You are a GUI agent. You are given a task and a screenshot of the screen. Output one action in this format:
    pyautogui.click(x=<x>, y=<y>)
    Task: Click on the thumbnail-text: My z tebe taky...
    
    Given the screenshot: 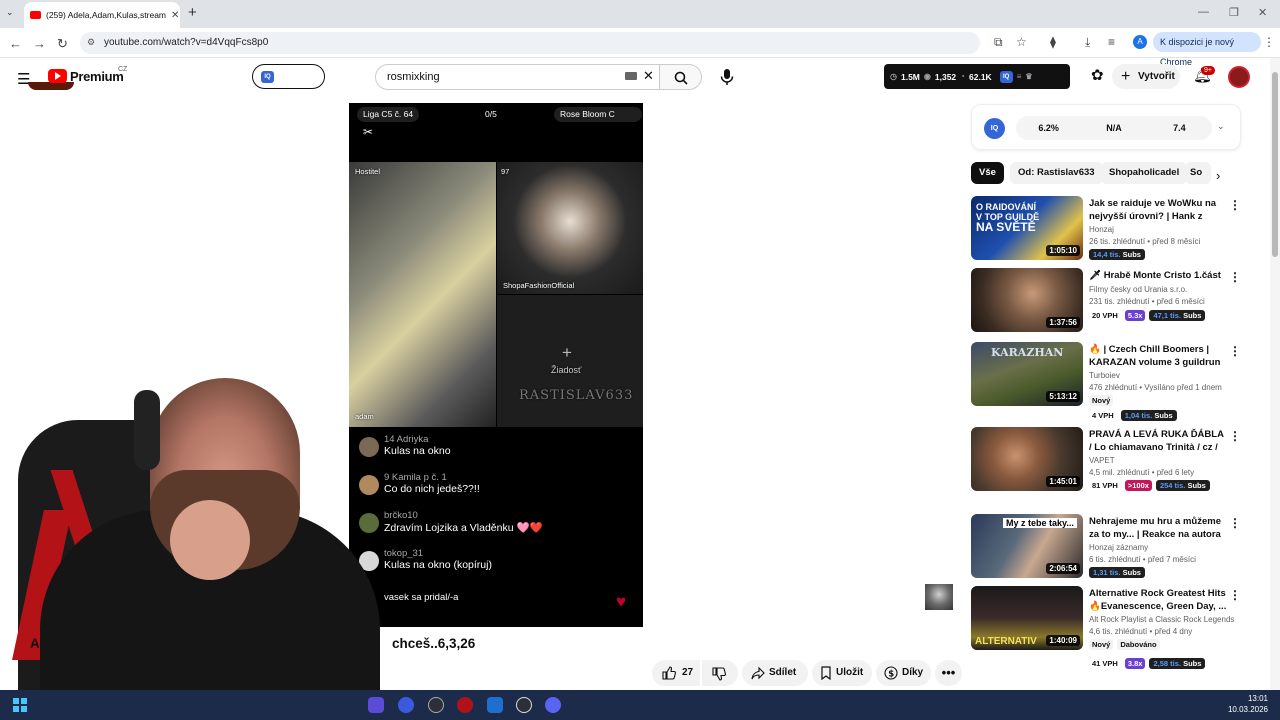 What is the action you would take?
    pyautogui.click(x=1040, y=523)
    